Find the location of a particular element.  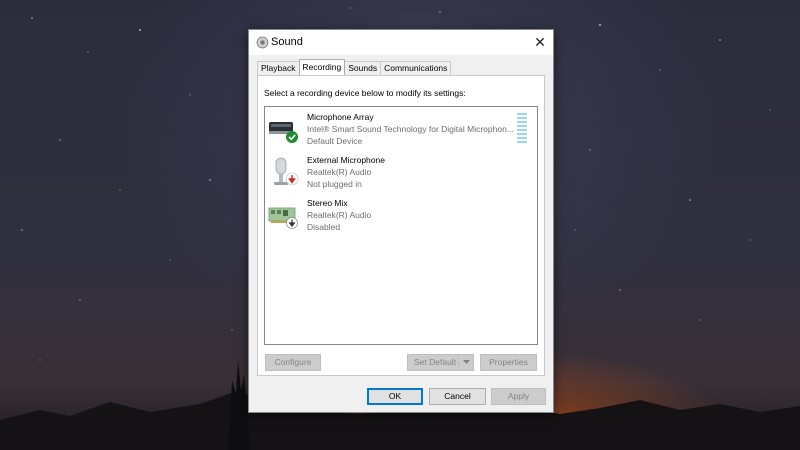

device-status: Disabled is located at coordinates (324, 227).